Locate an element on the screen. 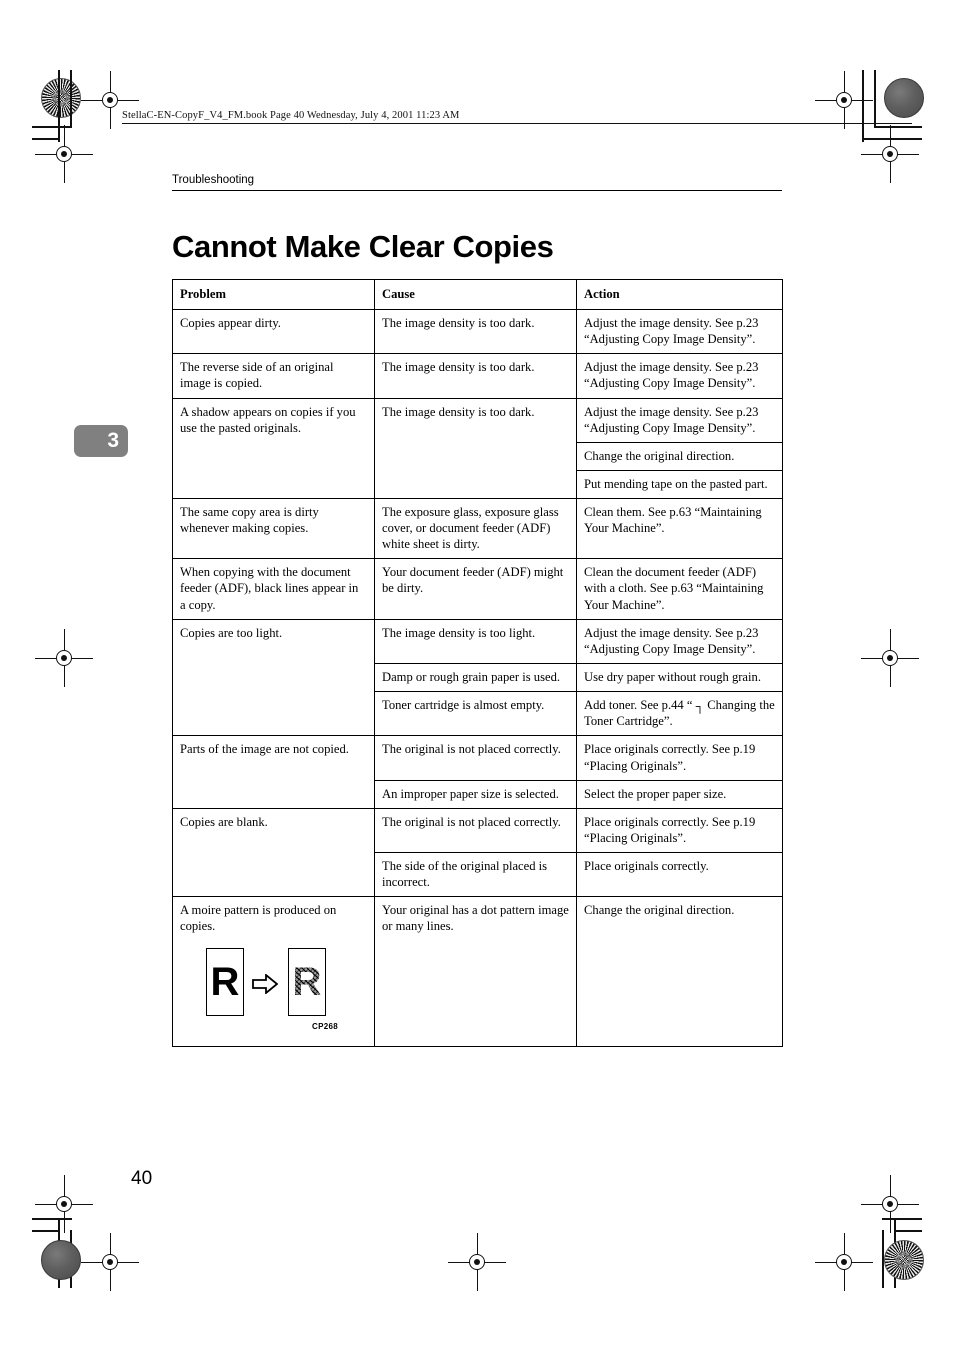  registration-target-right-middle is located at coordinates (890, 658).